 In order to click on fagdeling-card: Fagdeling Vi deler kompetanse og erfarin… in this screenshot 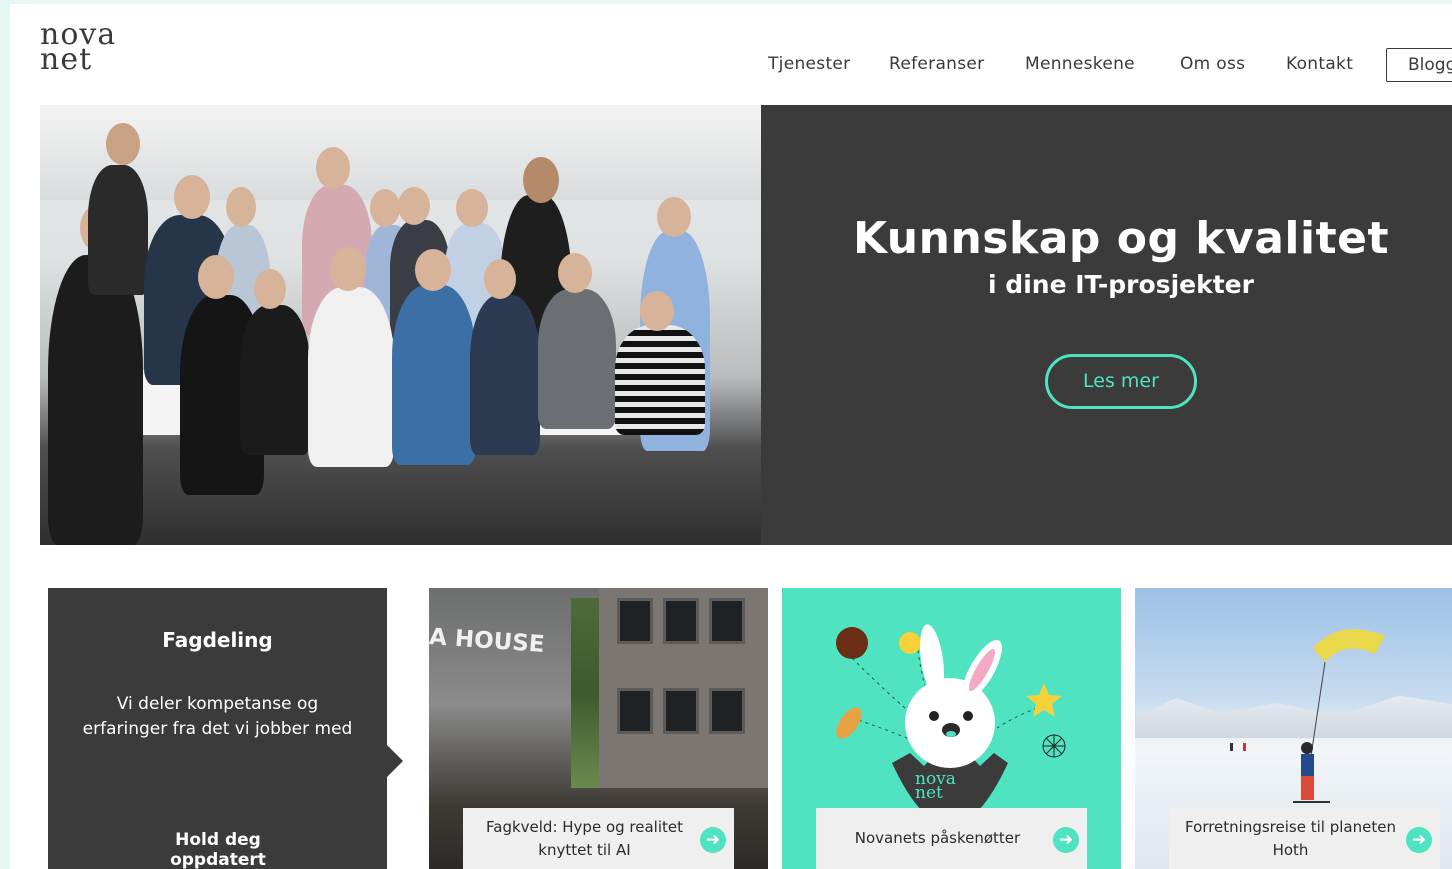, I will do `click(225, 728)`.